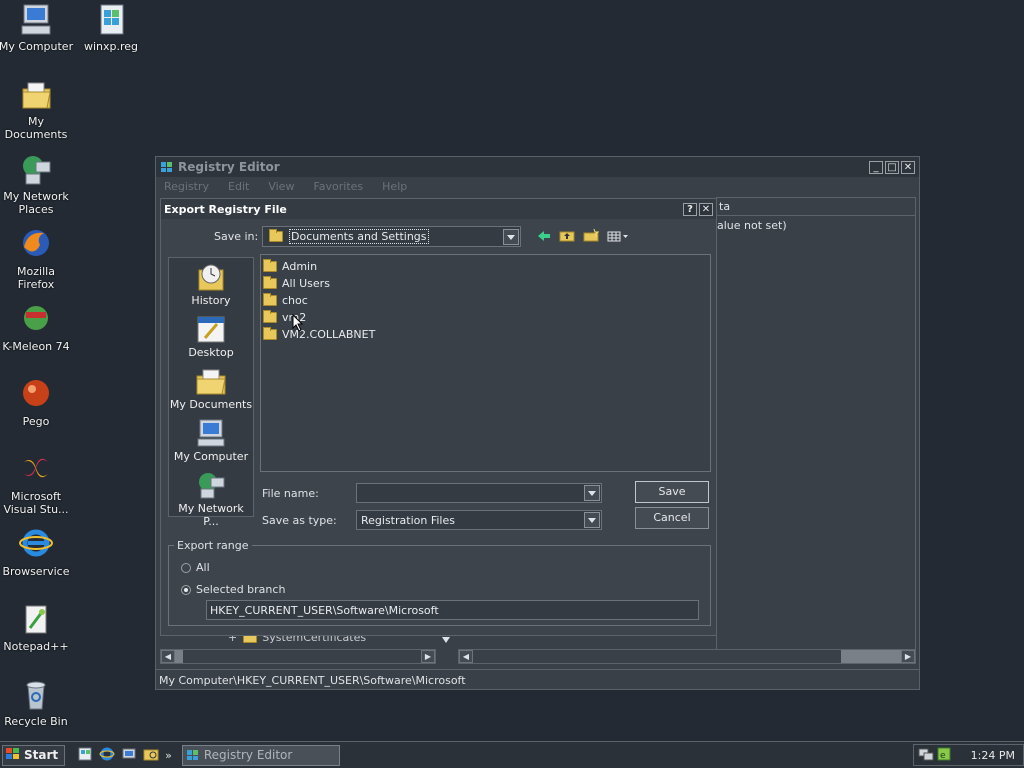  I want to click on menu-favorites: Favorites, so click(338, 186).